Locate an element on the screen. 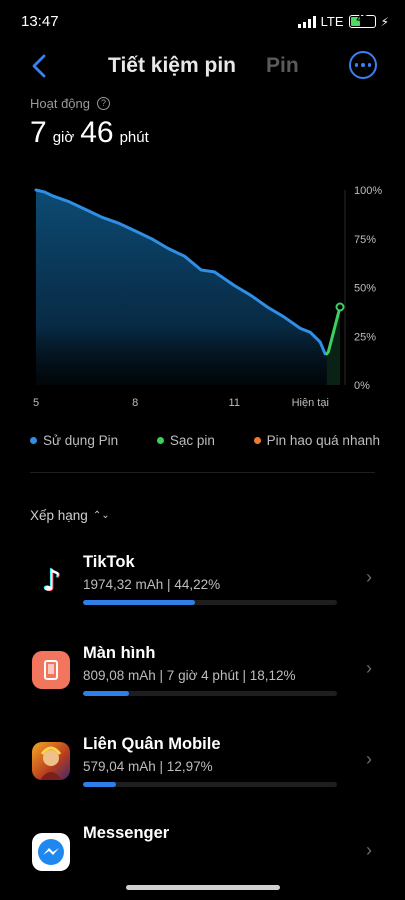 This screenshot has height=900, width=405. duration-minutes: 46 is located at coordinates (97, 132).